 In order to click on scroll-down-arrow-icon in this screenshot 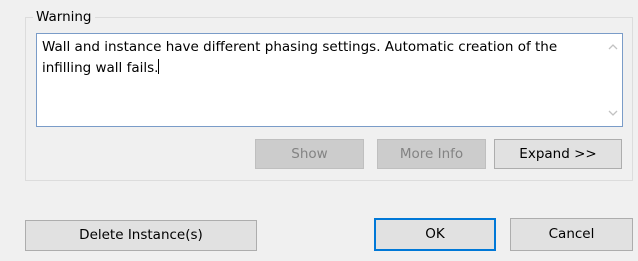, I will do `click(613, 113)`.